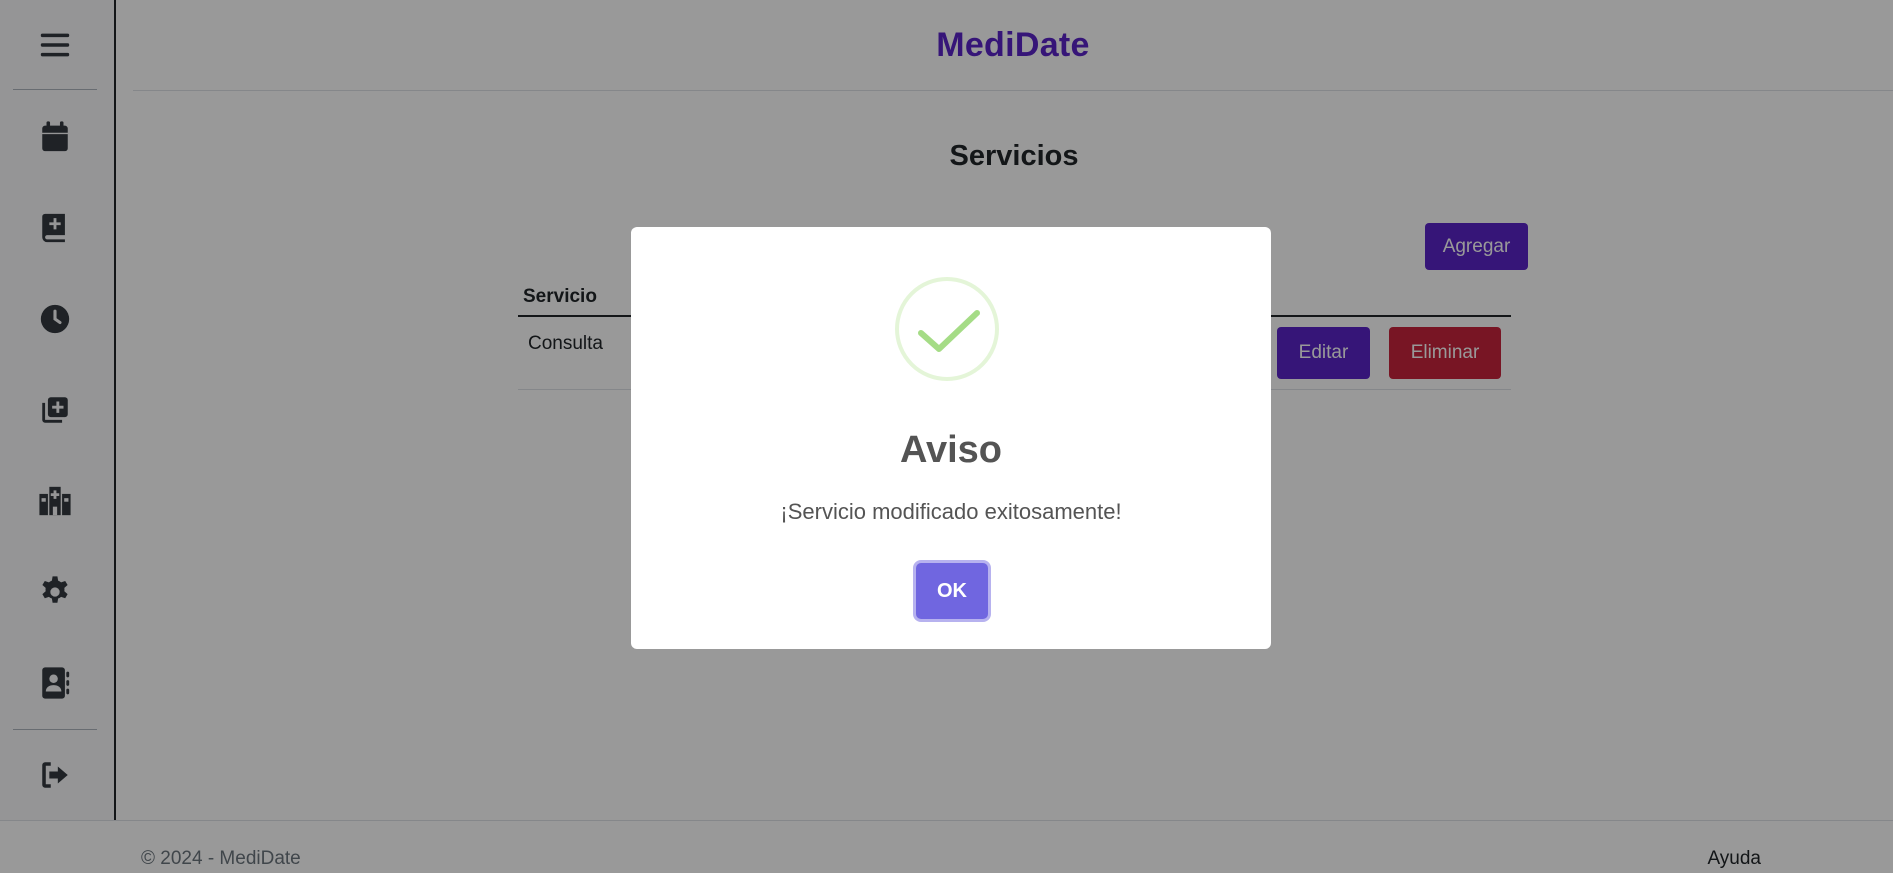  What do you see at coordinates (947, 329) in the screenshot?
I see `success-check-icon` at bounding box center [947, 329].